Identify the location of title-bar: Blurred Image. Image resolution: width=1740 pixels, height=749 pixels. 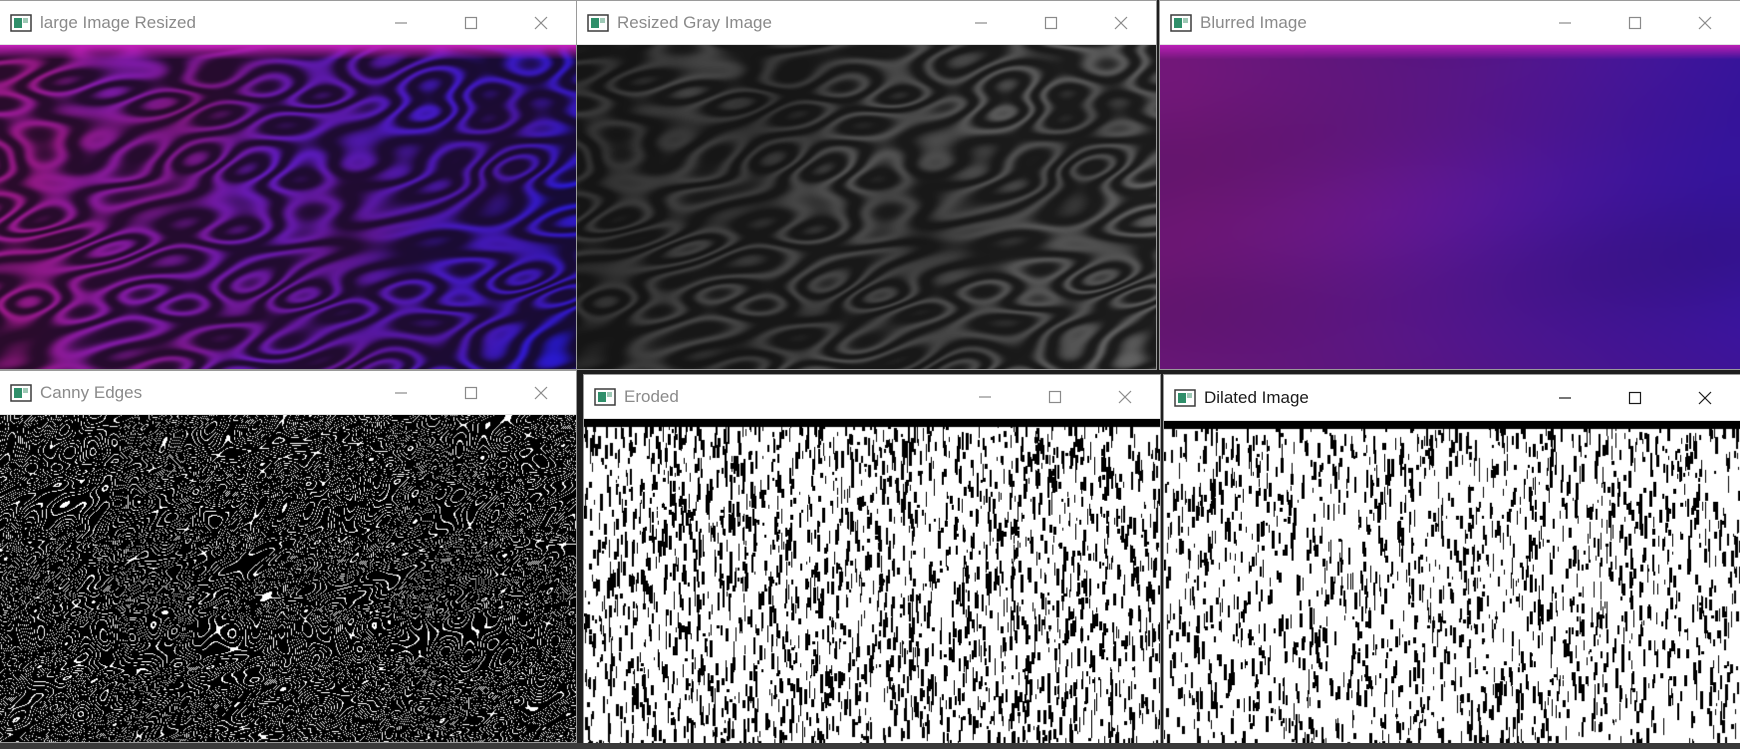
(1450, 23).